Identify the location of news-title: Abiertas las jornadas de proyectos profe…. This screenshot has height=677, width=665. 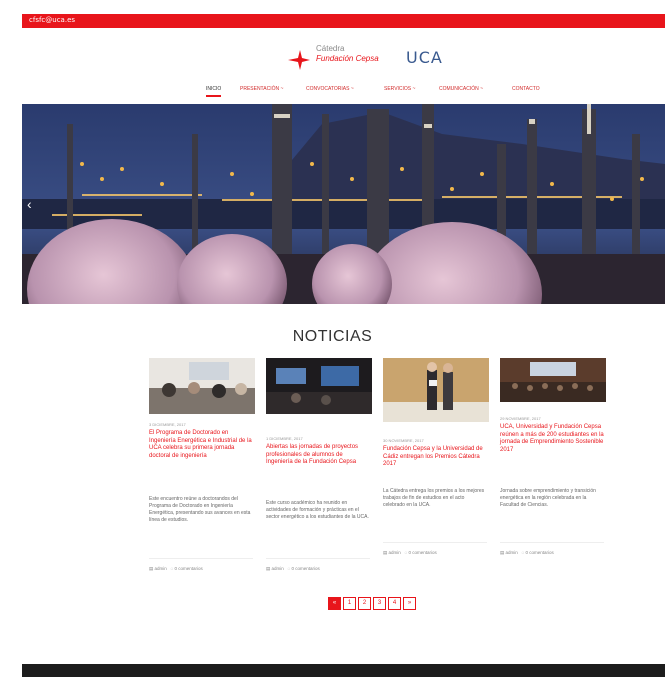
(318, 455).